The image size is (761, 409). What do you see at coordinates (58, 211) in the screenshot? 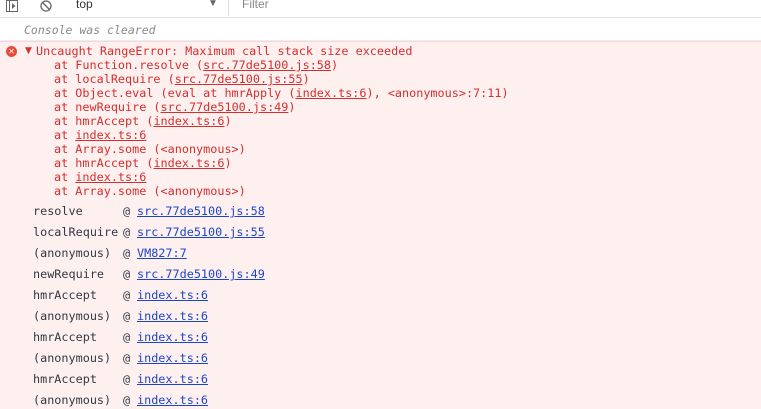
I see `call-frame-function: resolve` at bounding box center [58, 211].